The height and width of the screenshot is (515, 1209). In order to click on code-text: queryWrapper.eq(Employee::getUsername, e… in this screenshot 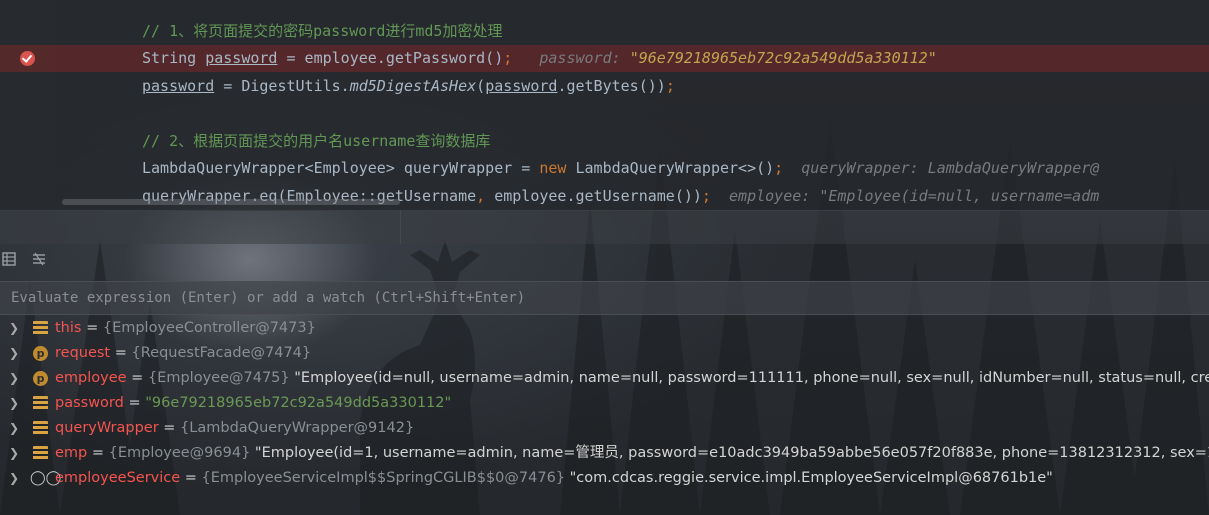, I will do `click(621, 196)`.